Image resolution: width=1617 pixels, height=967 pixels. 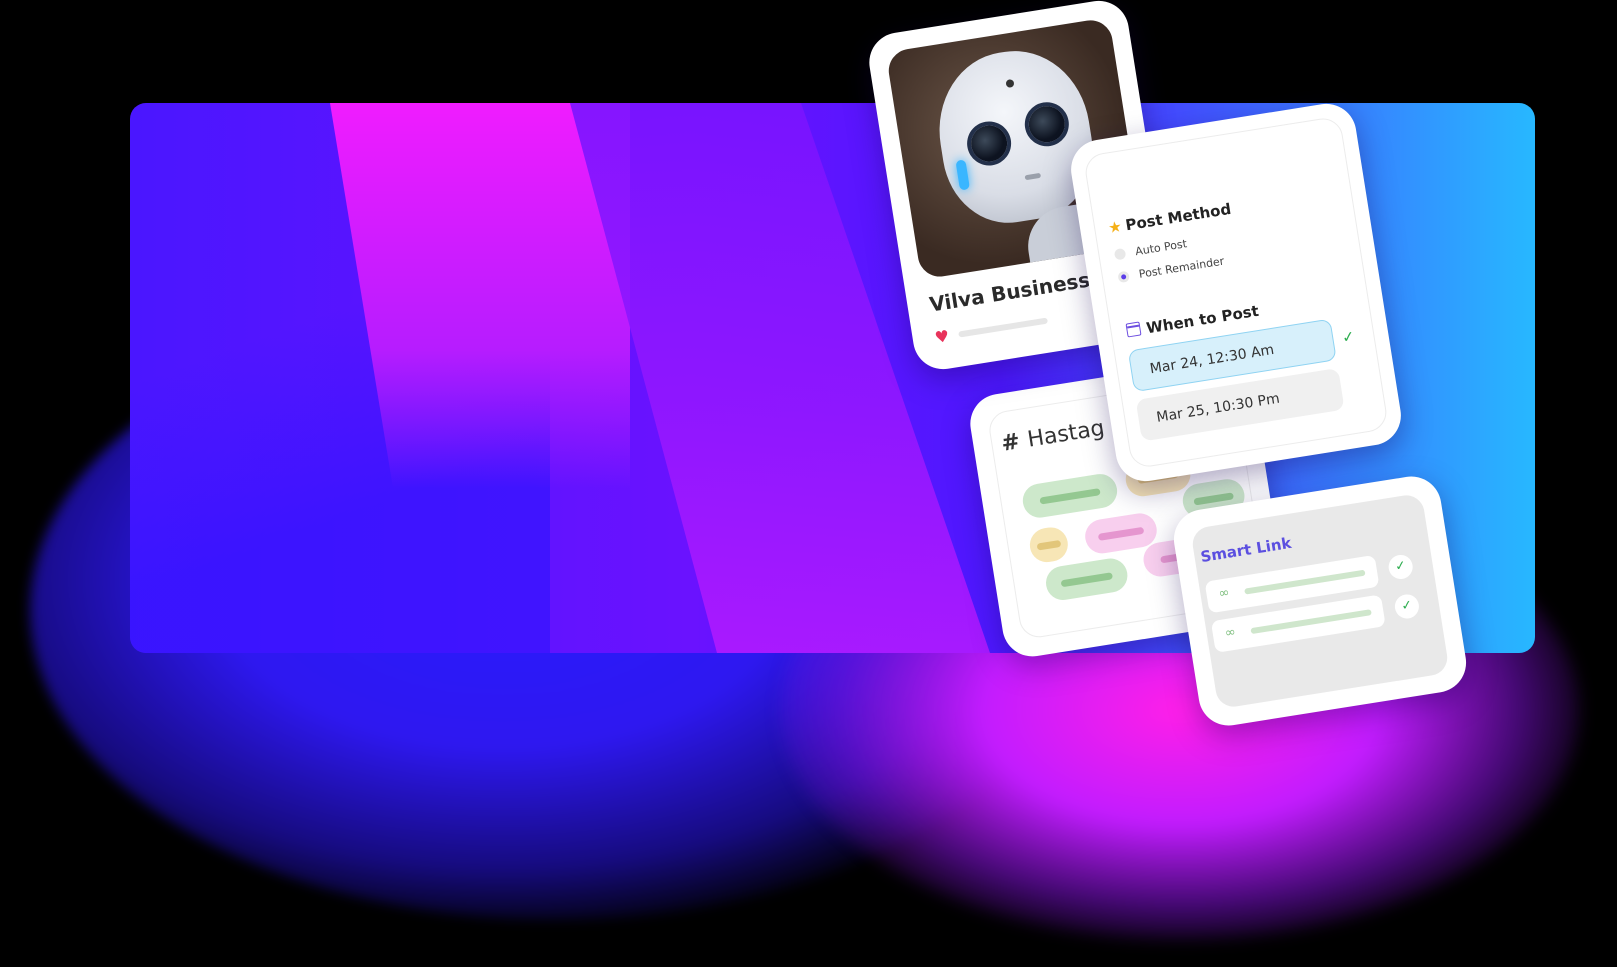 I want to click on profile-name: Vilva Business, so click(x=1009, y=292).